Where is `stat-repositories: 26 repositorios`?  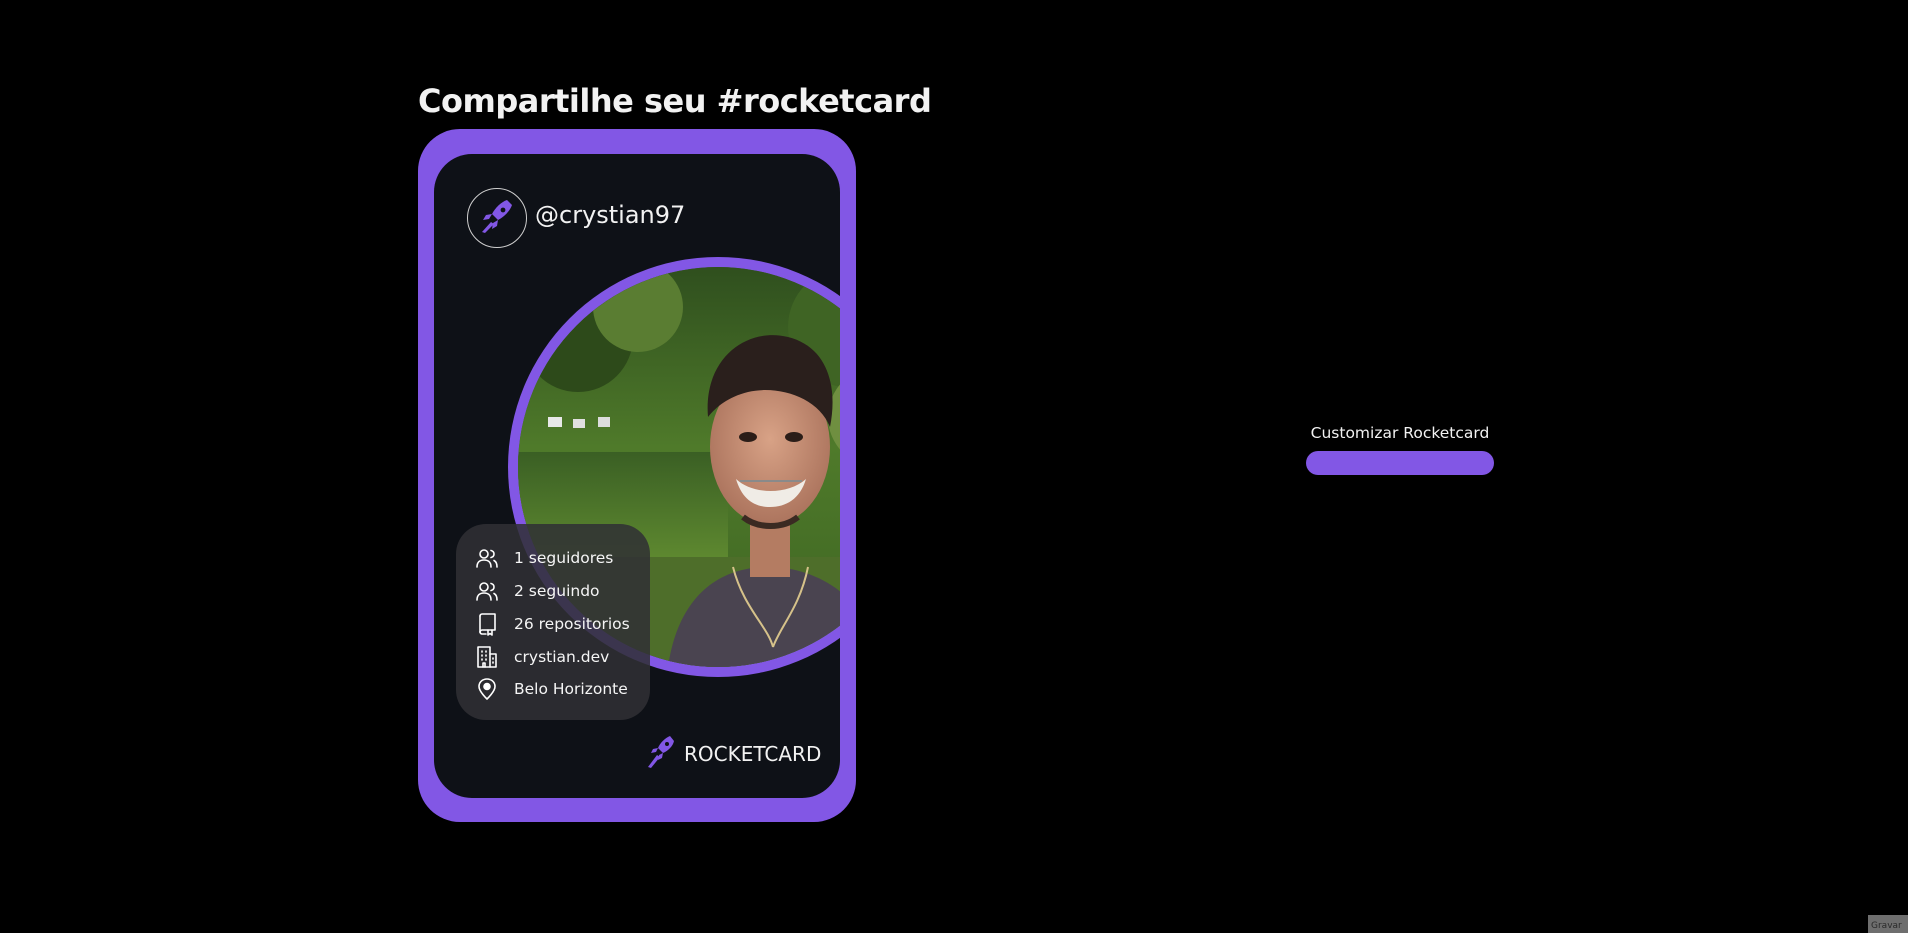 stat-repositories: 26 repositorios is located at coordinates (552, 624).